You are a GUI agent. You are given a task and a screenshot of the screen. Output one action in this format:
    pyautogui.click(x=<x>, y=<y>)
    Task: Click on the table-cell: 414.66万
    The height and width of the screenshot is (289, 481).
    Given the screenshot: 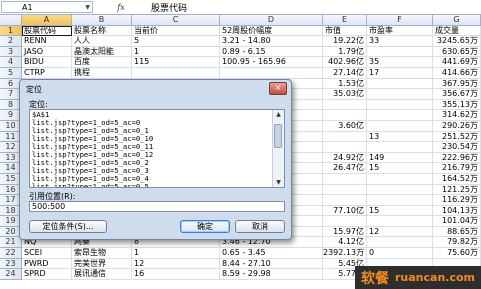 What is the action you would take?
    pyautogui.click(x=457, y=73)
    